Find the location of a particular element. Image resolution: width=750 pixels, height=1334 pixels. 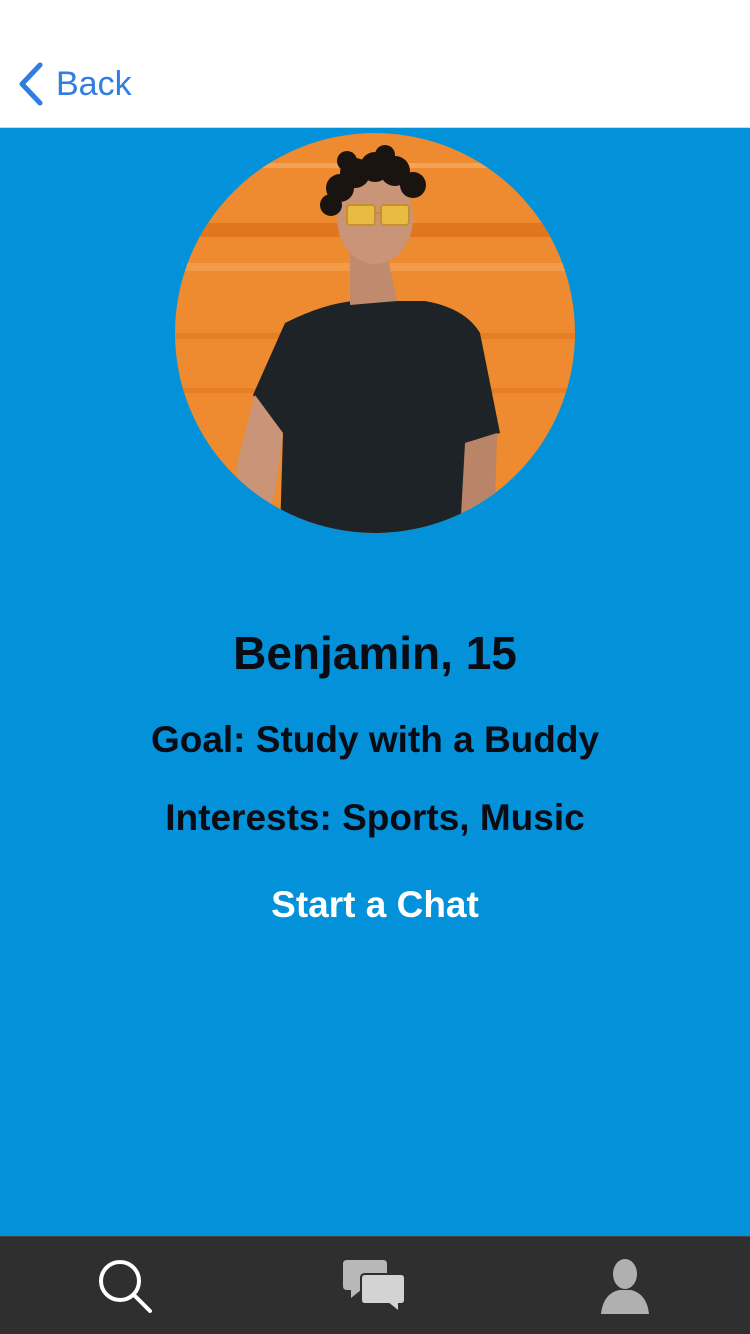

tab-chats is located at coordinates (375, 1285).